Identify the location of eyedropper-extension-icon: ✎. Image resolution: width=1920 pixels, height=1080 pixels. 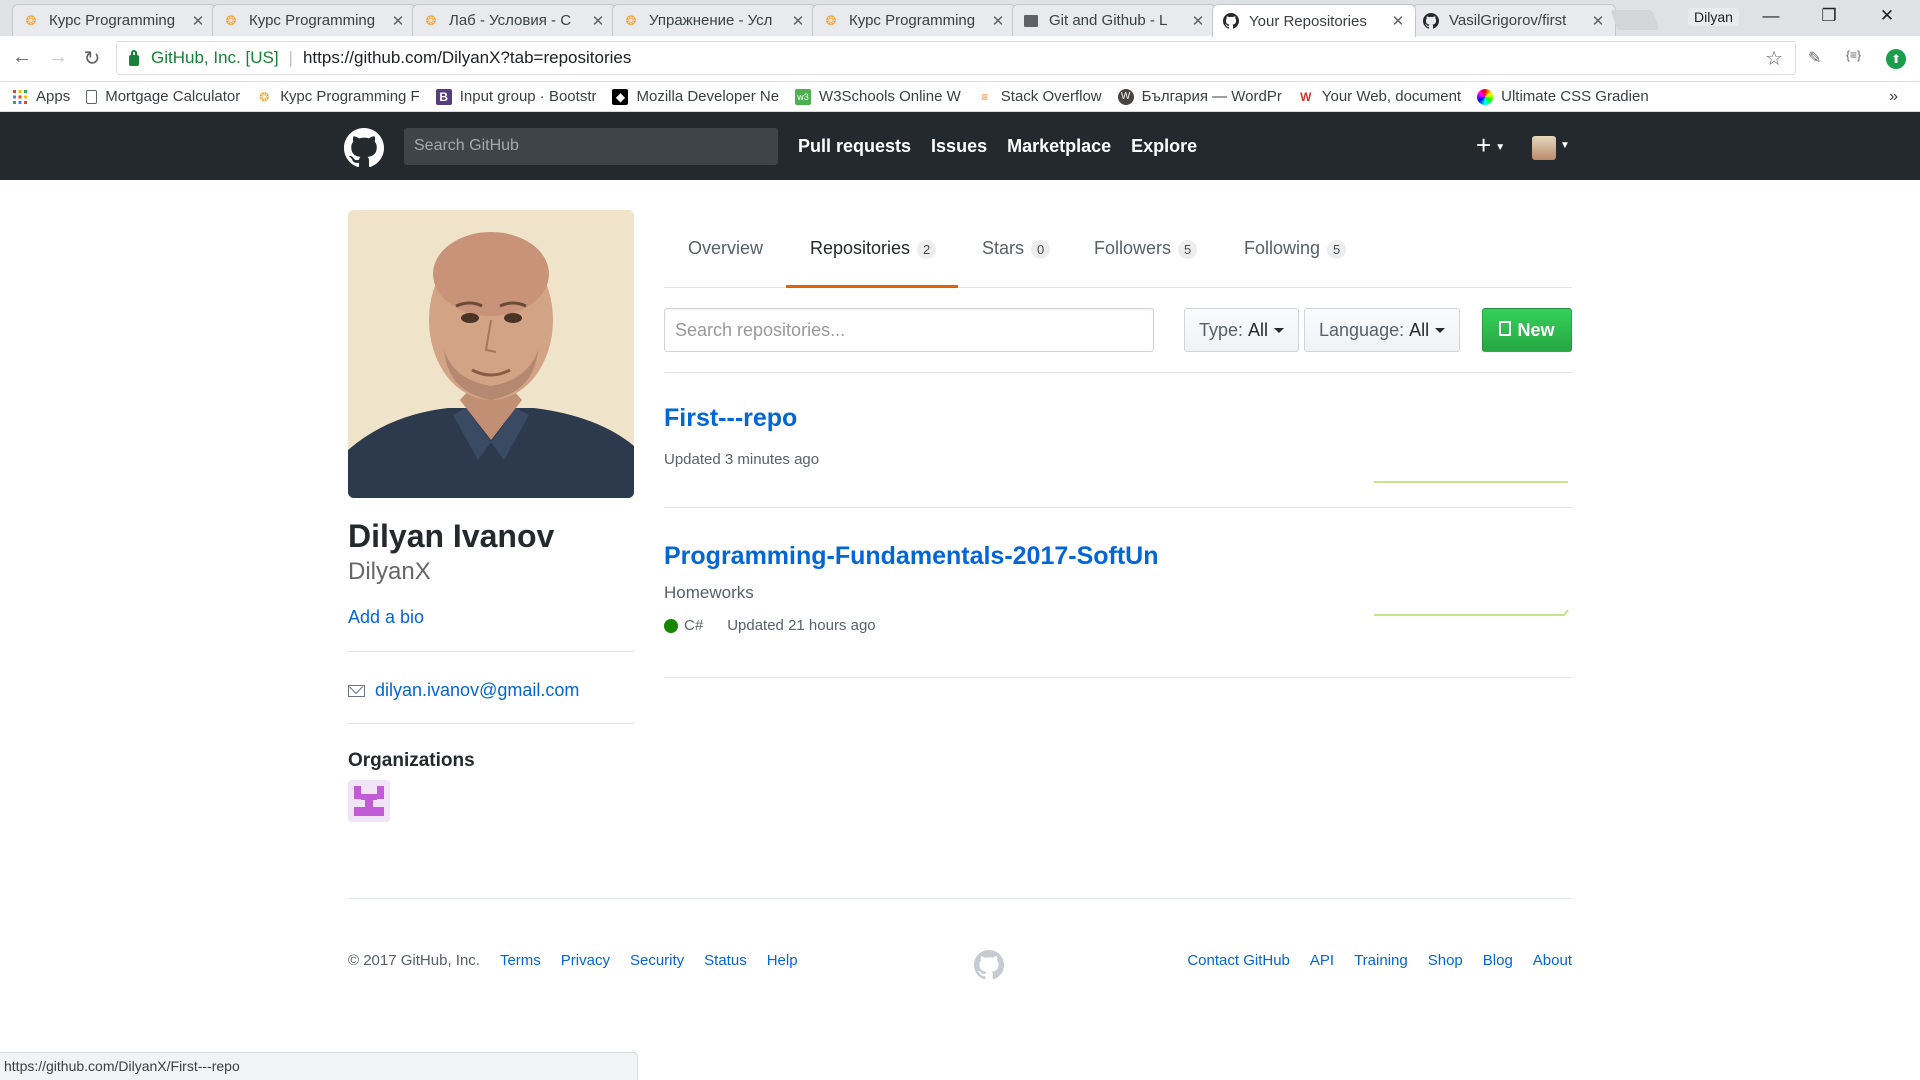
(1814, 58).